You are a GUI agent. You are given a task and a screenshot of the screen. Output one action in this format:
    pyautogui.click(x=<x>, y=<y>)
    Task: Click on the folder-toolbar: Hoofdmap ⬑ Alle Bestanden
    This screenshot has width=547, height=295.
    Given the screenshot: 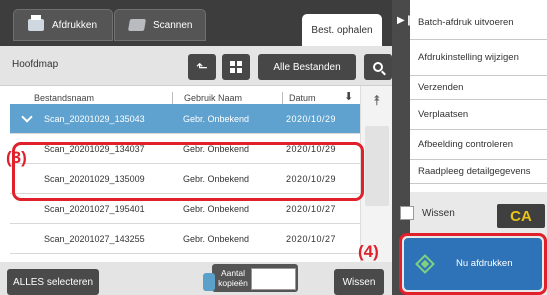 What is the action you would take?
    pyautogui.click(x=196, y=66)
    